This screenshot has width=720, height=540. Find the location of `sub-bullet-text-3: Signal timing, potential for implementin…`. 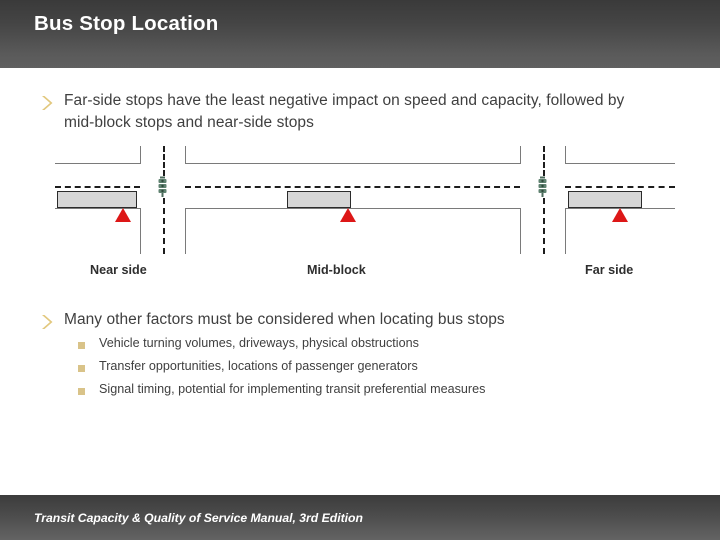

sub-bullet-text-3: Signal timing, potential for implementin… is located at coordinates (292, 389).